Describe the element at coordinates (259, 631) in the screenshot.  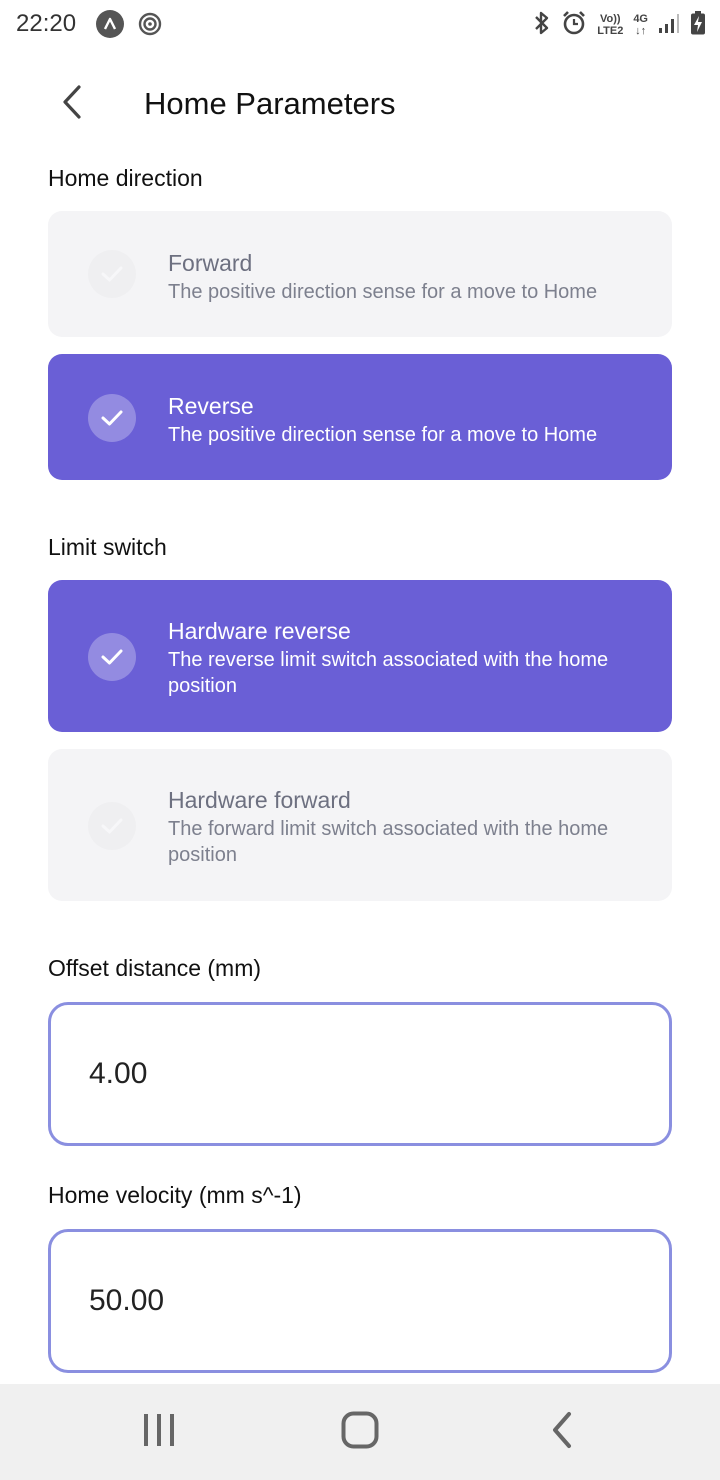
I see `option-title: Hardware reverse` at that location.